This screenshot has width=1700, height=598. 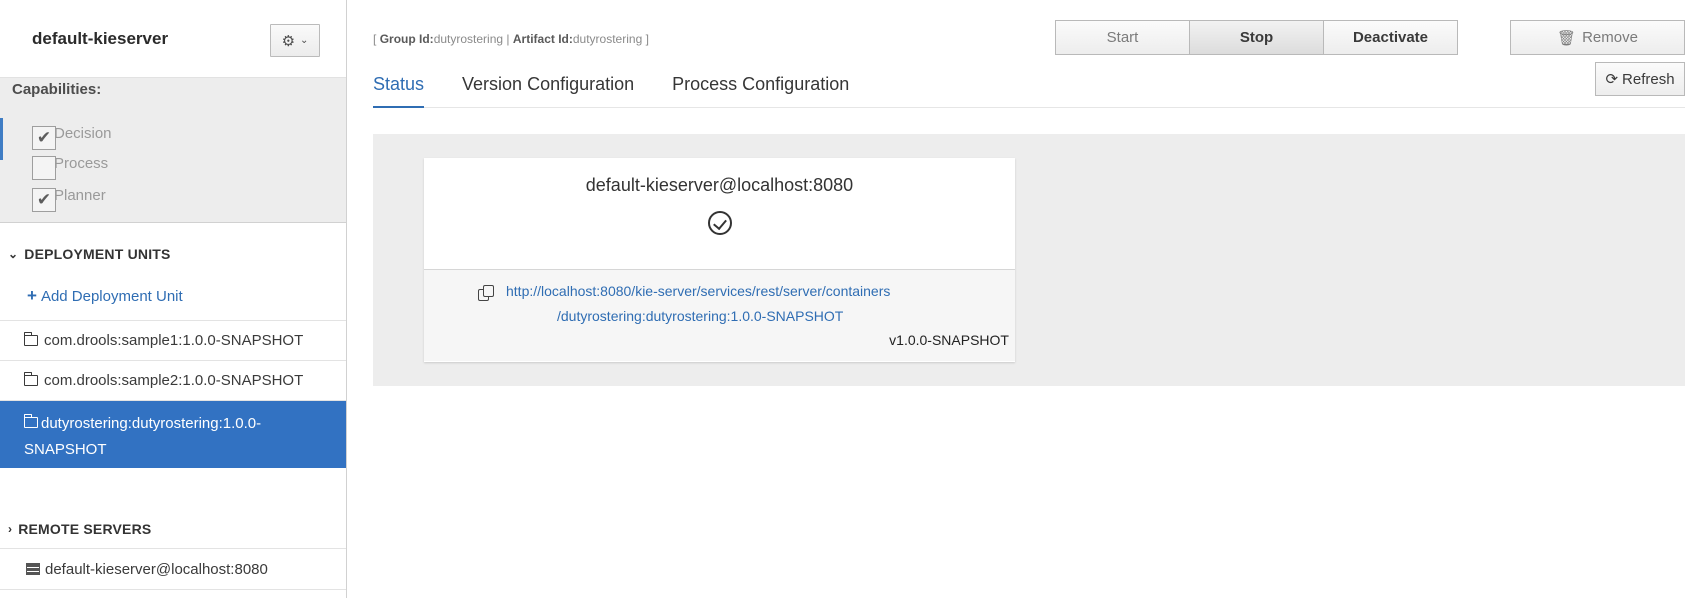 I want to click on server-settings-button: ⚙ ⌄, so click(x=295, y=40).